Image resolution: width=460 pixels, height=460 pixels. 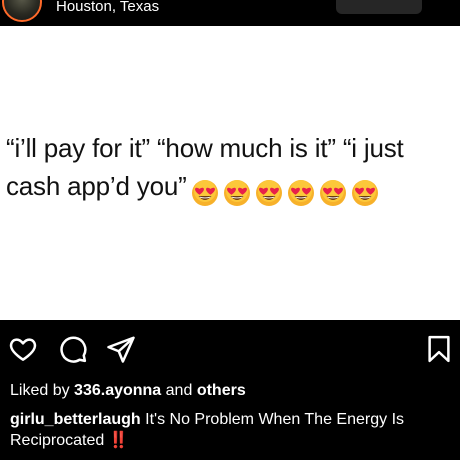 I want to click on double-exclamation-emoji: ‼️, so click(x=118, y=440).